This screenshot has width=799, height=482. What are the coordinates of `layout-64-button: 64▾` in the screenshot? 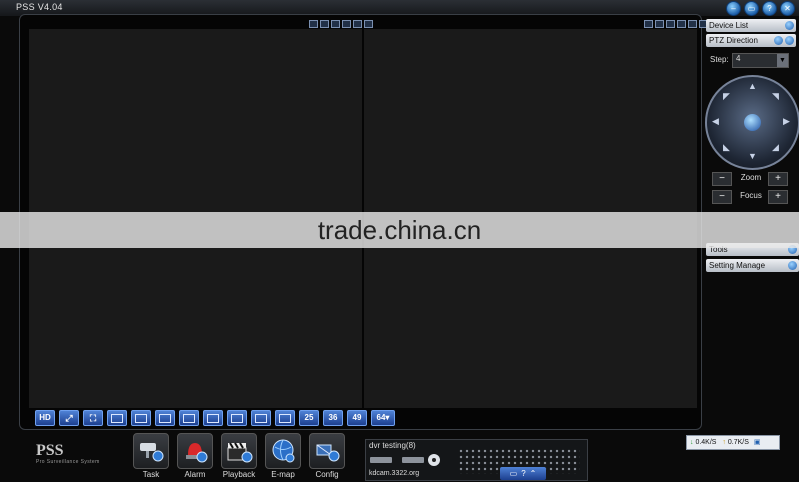 It's located at (383, 418).